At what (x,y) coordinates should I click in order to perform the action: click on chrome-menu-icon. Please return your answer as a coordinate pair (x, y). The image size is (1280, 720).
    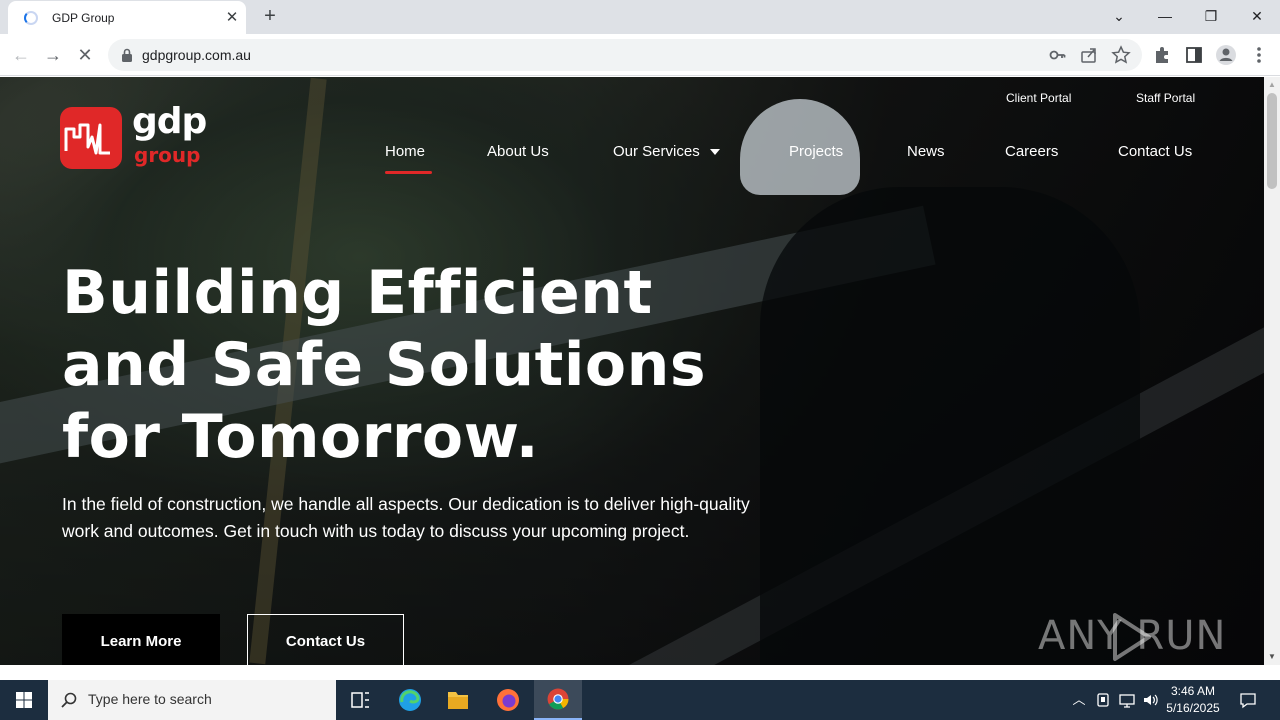
    Looking at the image, I should click on (1259, 55).